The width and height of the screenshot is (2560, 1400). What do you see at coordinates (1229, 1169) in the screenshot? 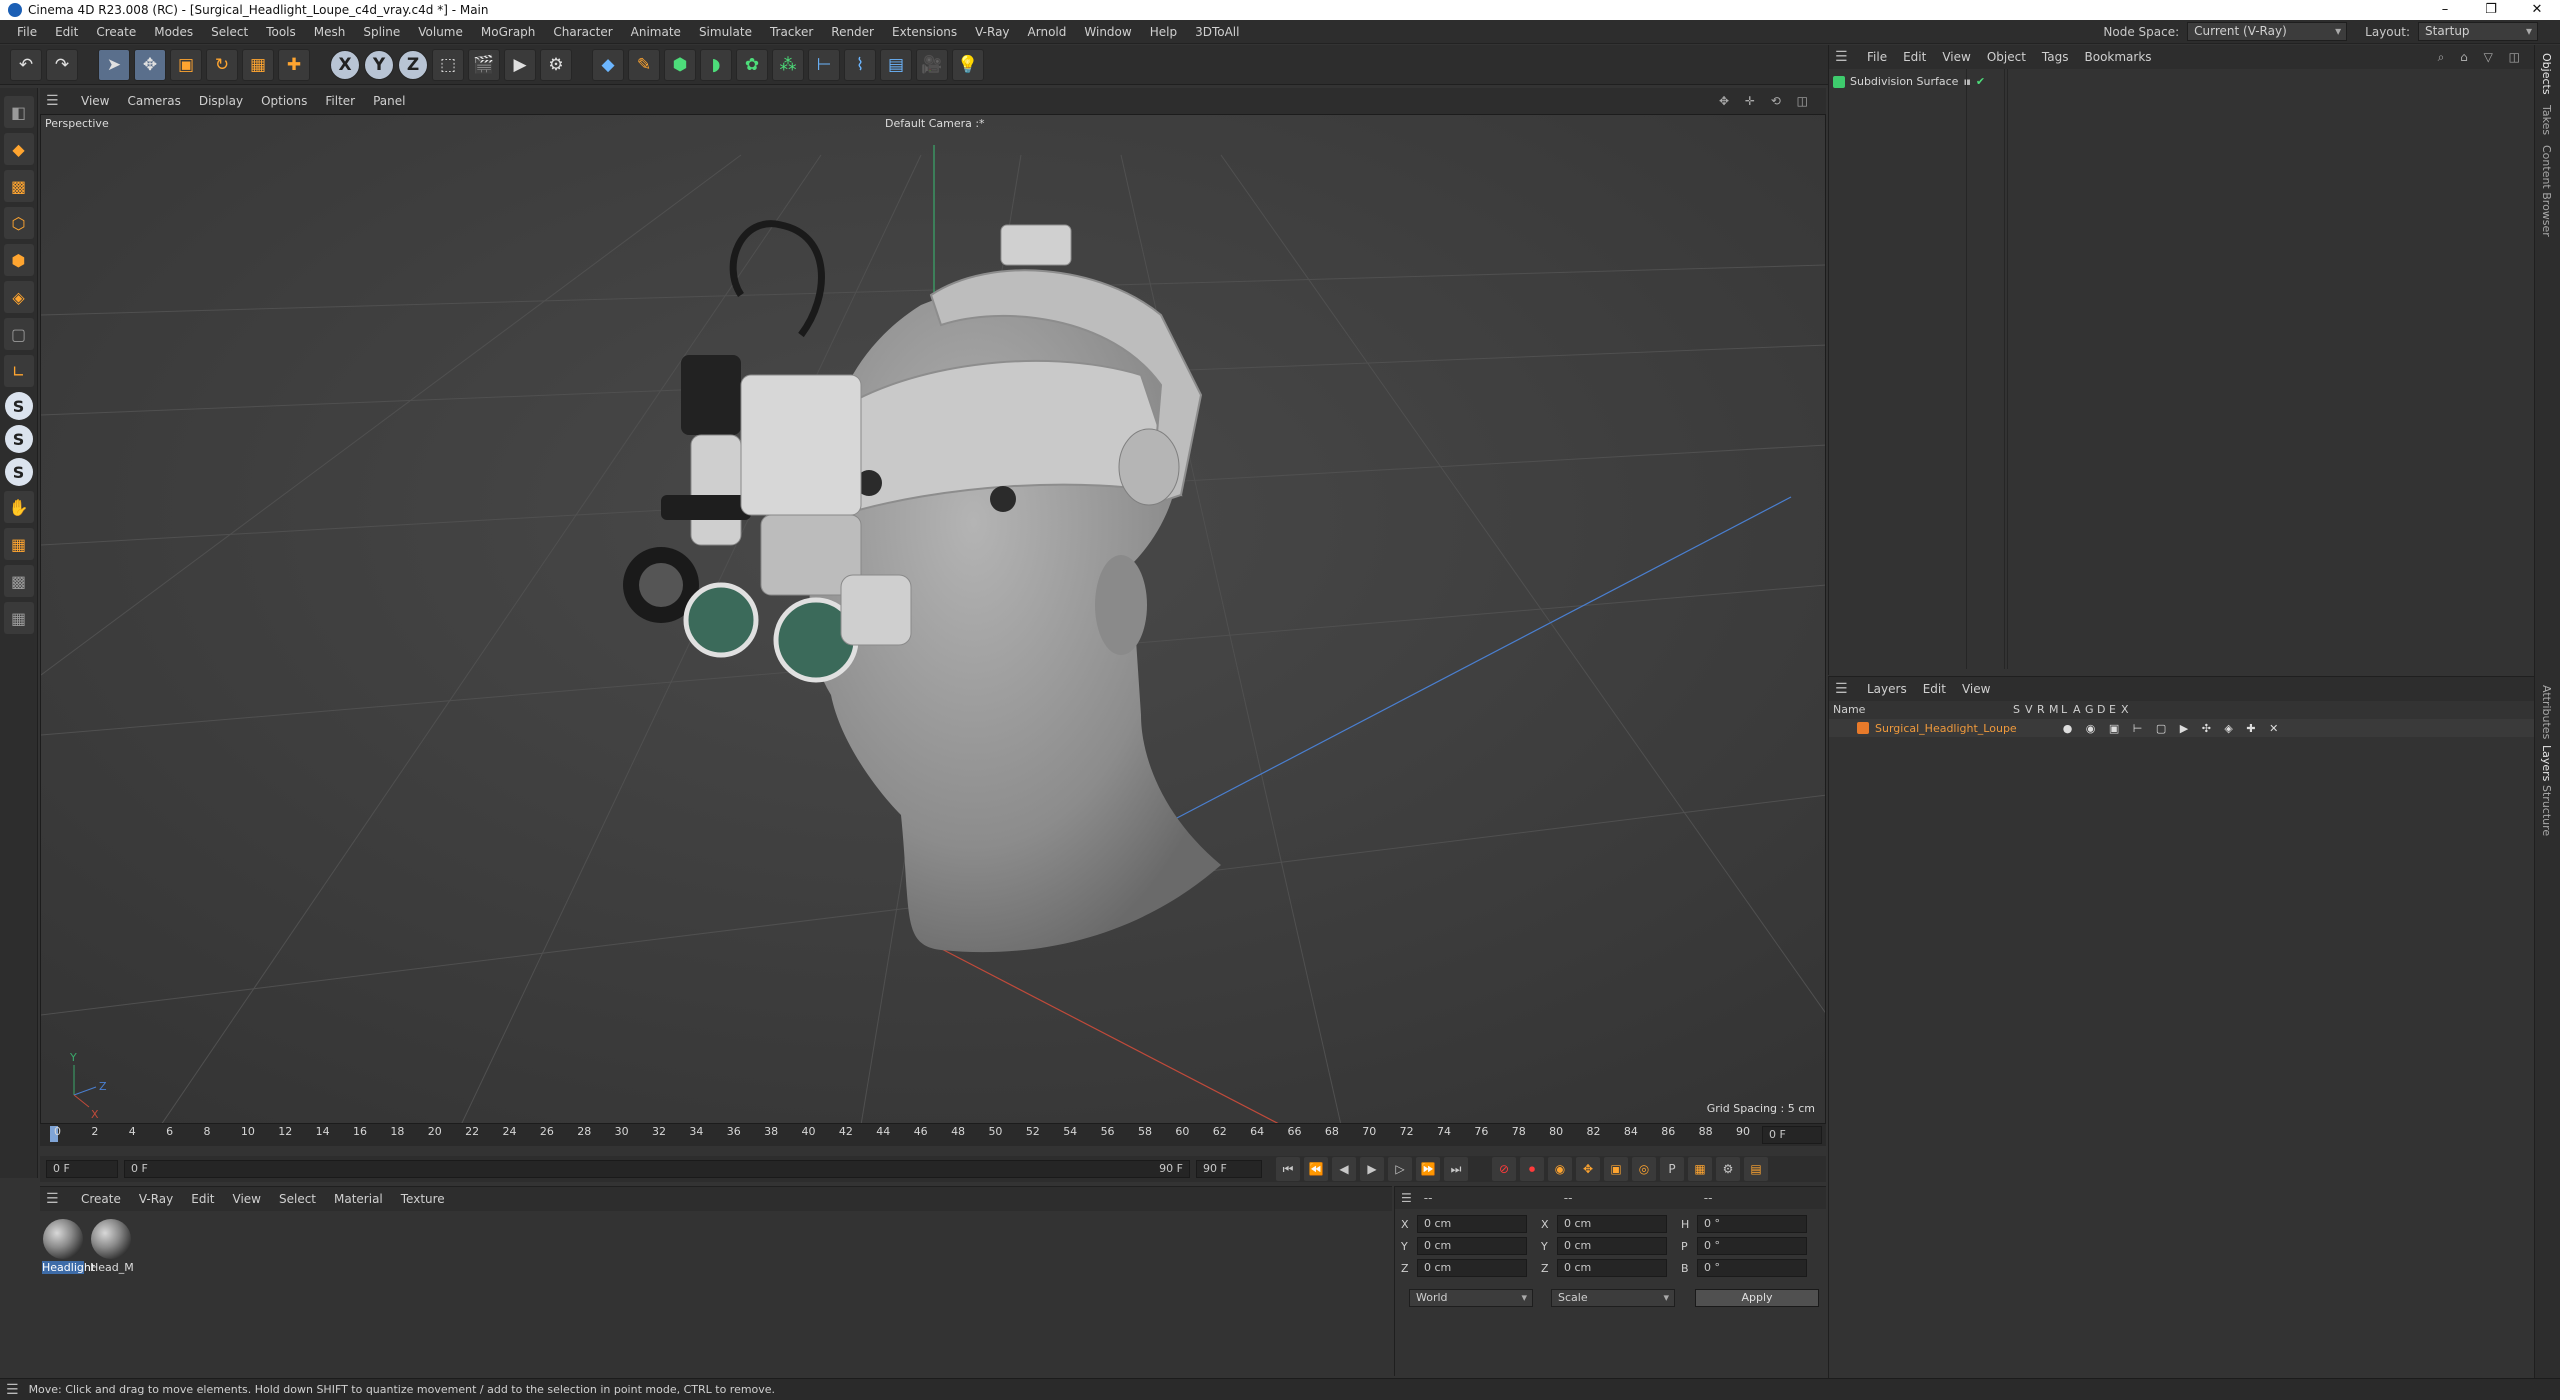
I see `end-frame-field: 90 F` at bounding box center [1229, 1169].